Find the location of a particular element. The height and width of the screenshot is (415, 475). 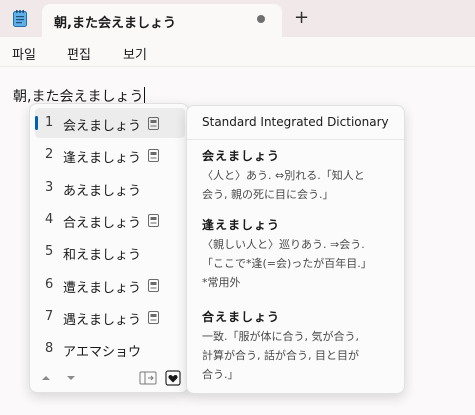

dictionary-entry: 会えましょう〈人と〉あう. ⇔別れる.「知人と 会う, 親の死に目に会う.」 is located at coordinates (302, 175).